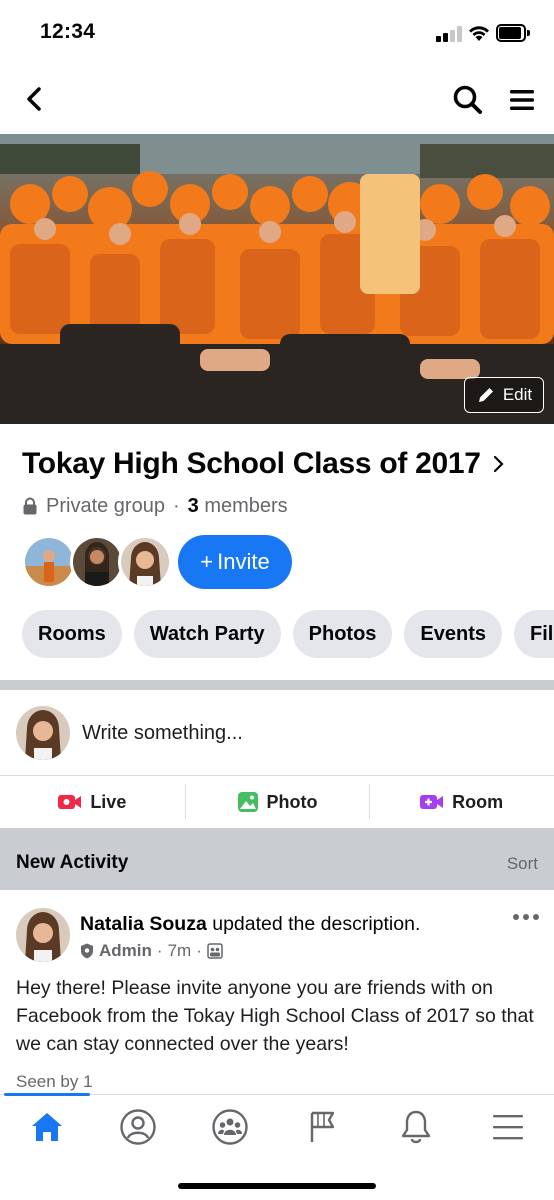 This screenshot has width=554, height=1200. What do you see at coordinates (105, 505) in the screenshot?
I see `privacy-label: Private group` at bounding box center [105, 505].